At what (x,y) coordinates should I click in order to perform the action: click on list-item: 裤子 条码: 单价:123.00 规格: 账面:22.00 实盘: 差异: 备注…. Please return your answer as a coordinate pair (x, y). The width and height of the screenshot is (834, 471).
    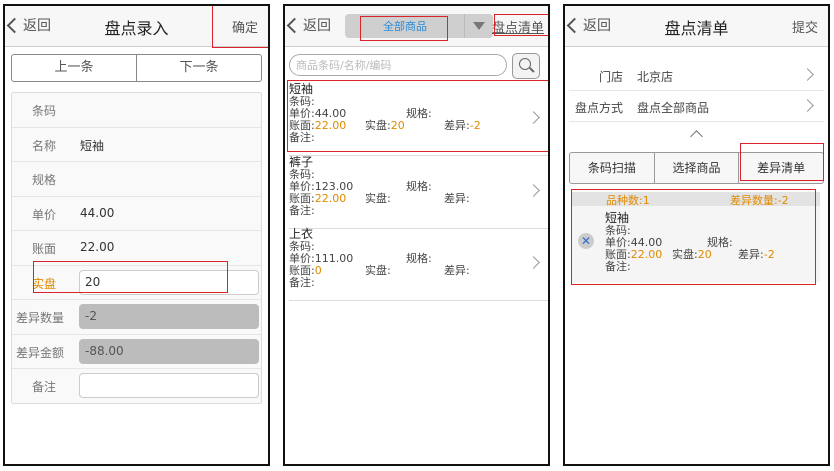
    Looking at the image, I should click on (418, 192).